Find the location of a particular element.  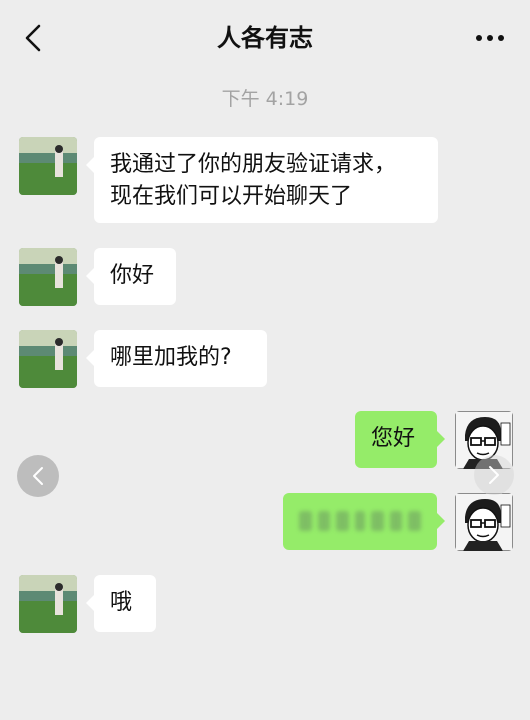

message-text: 你好 is located at coordinates (132, 275).